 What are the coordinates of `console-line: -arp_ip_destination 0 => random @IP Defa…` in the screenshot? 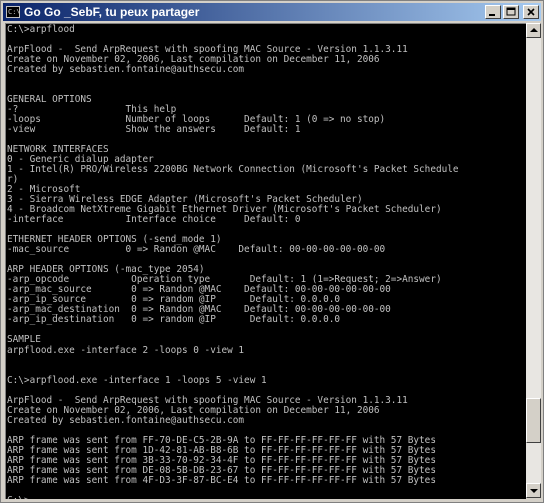 It's located at (174, 320).